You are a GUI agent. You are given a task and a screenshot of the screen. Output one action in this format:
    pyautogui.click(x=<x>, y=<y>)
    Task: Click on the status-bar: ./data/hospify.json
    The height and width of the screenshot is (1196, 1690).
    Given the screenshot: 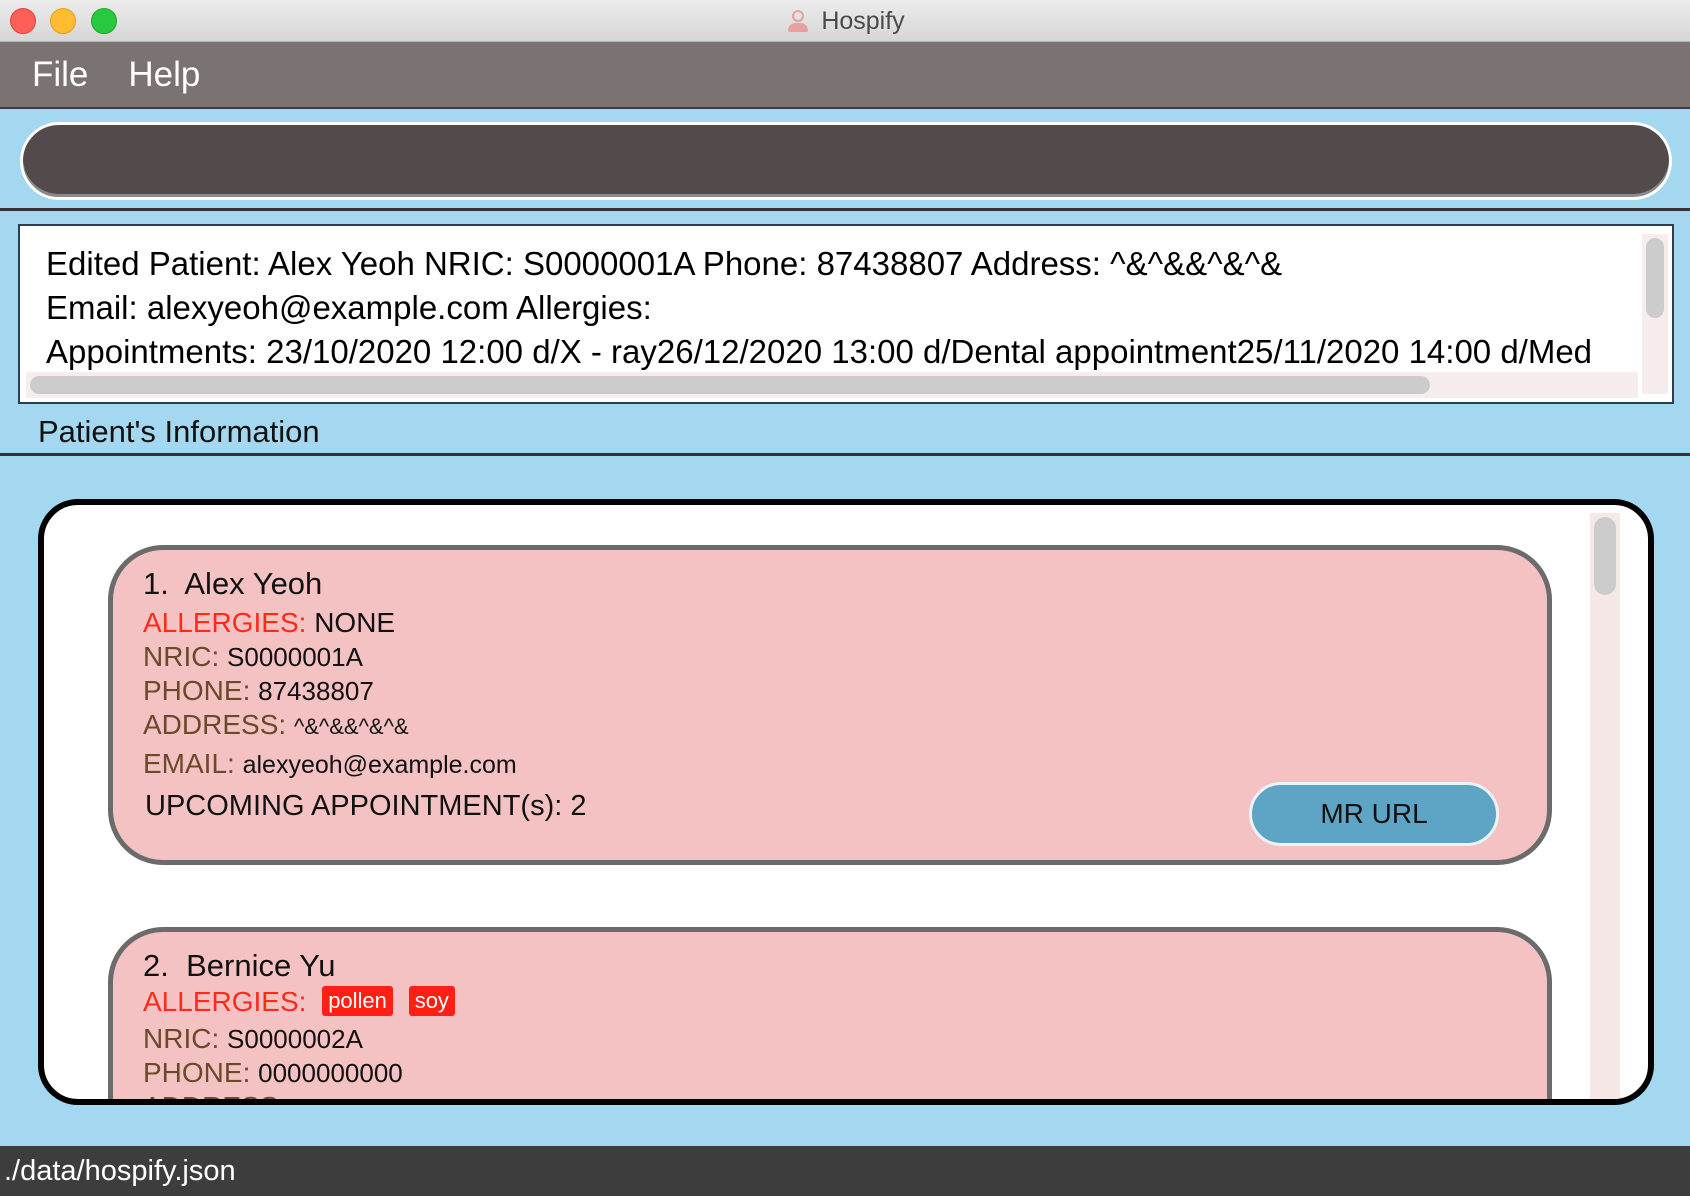 What is the action you would take?
    pyautogui.click(x=845, y=1171)
    